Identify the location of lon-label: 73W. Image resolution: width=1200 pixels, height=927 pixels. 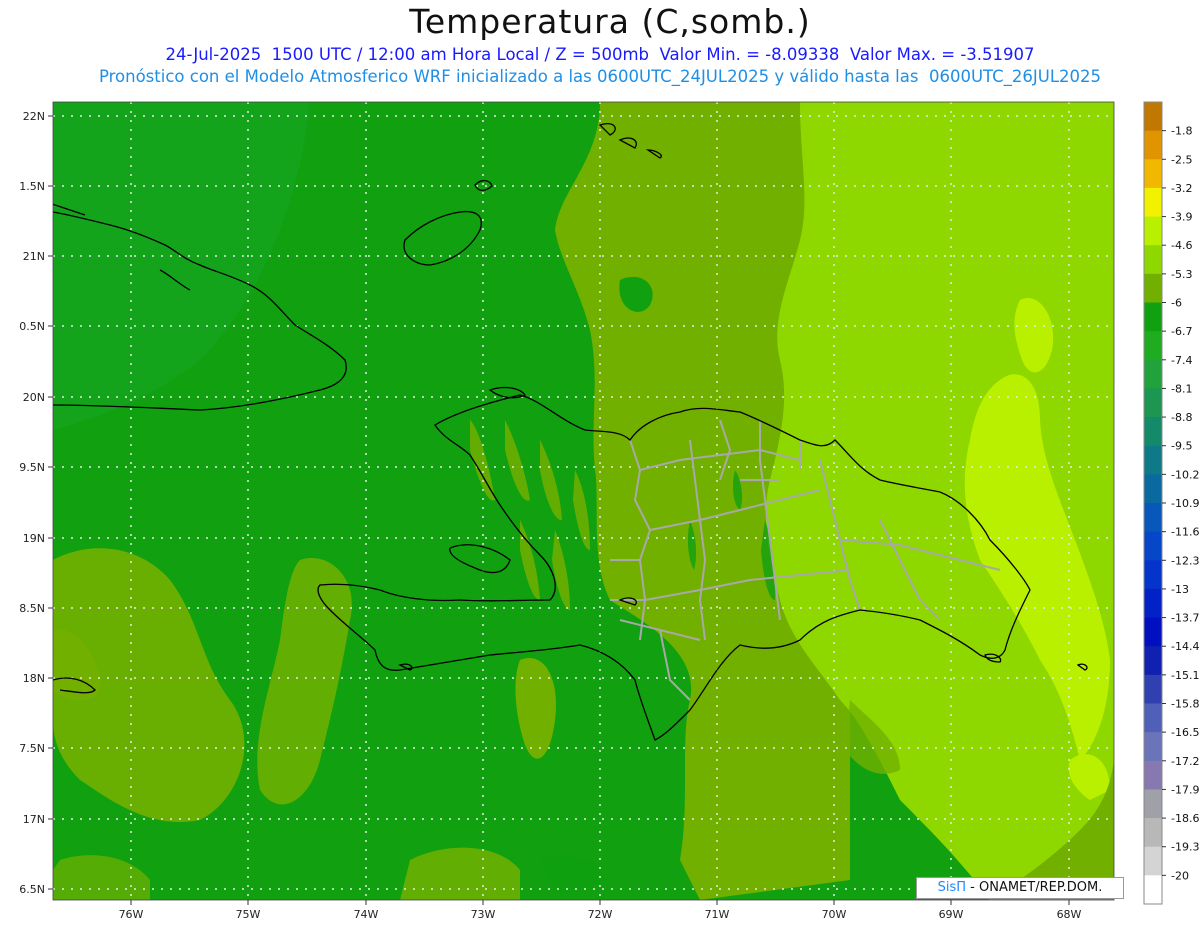
(483, 914).